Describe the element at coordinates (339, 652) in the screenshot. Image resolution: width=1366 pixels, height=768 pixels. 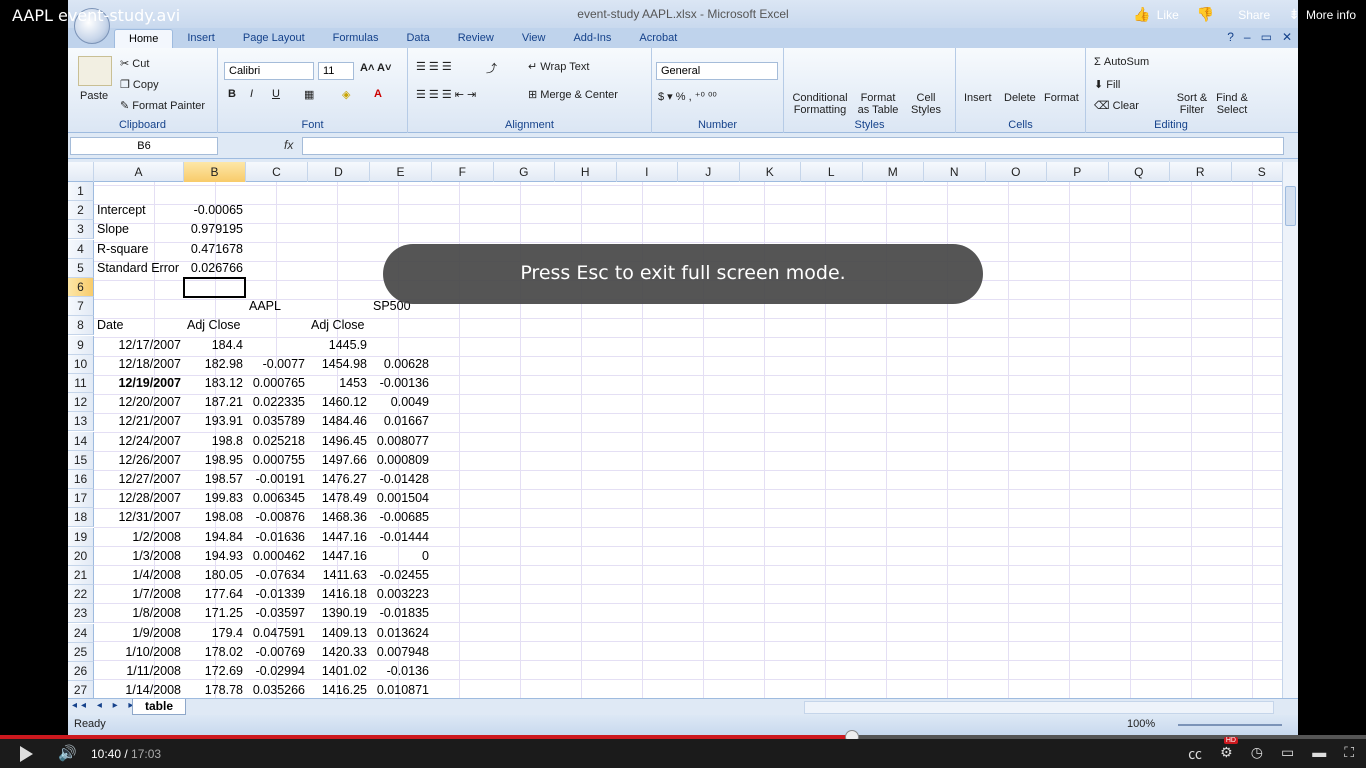
I see `cell-d25: 1420.33` at that location.